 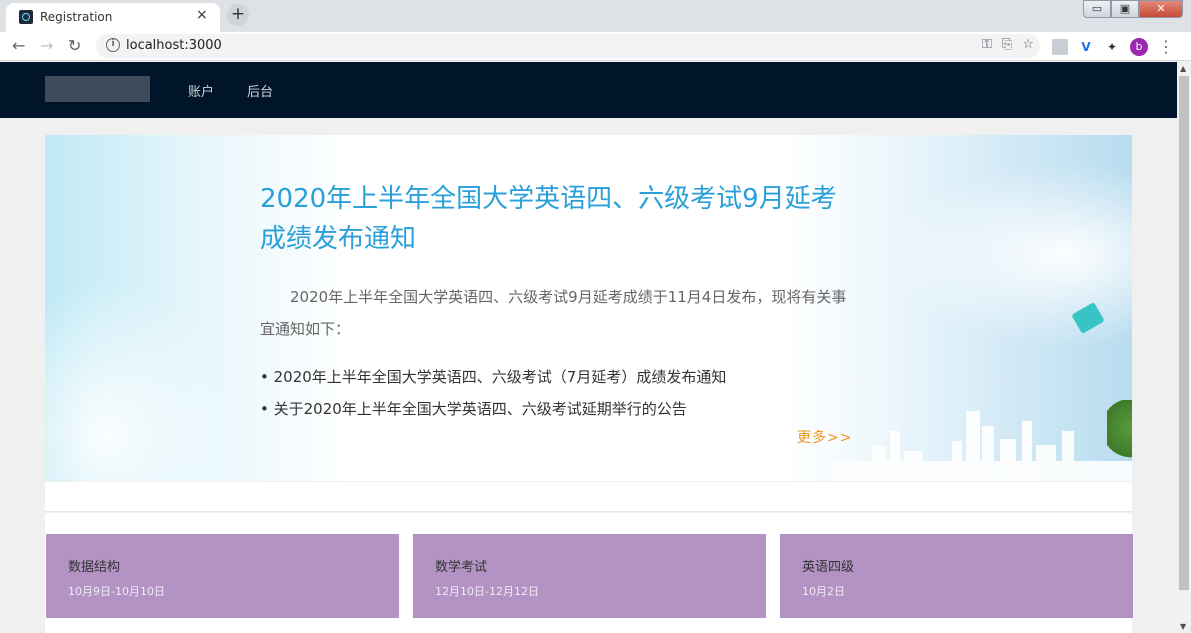 What do you see at coordinates (94, 567) in the screenshot?
I see `card-title: 数据结构` at bounding box center [94, 567].